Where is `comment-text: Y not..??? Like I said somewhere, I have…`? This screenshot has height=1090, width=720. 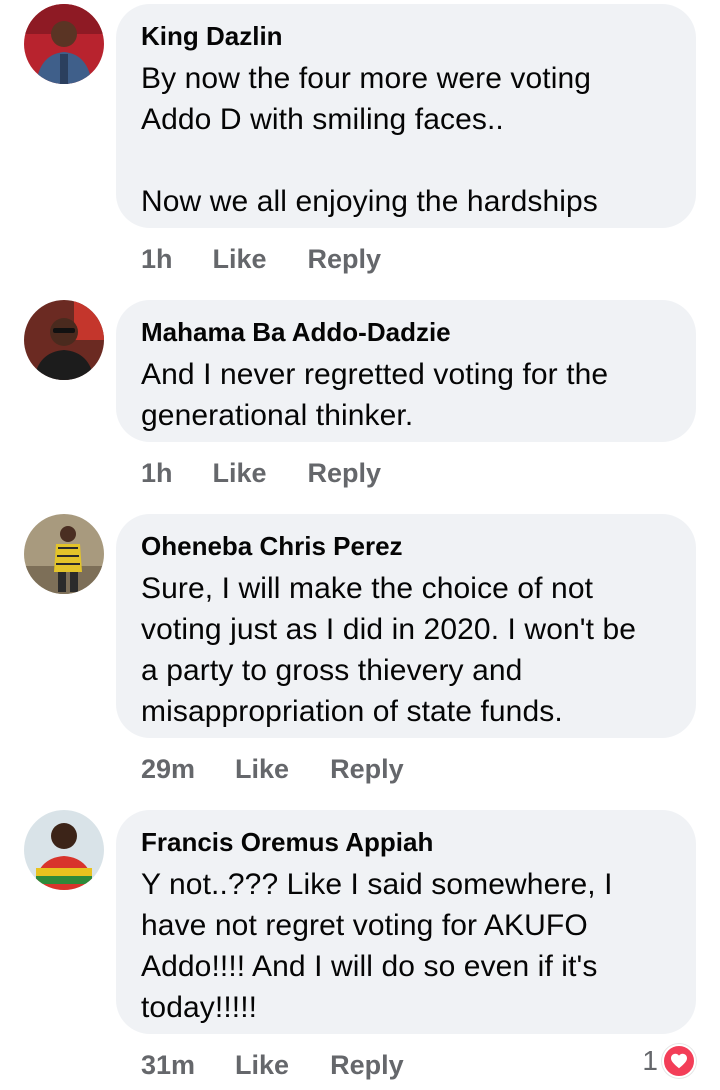 comment-text: Y not..??? Like I said somewhere, I have… is located at coordinates (377, 946).